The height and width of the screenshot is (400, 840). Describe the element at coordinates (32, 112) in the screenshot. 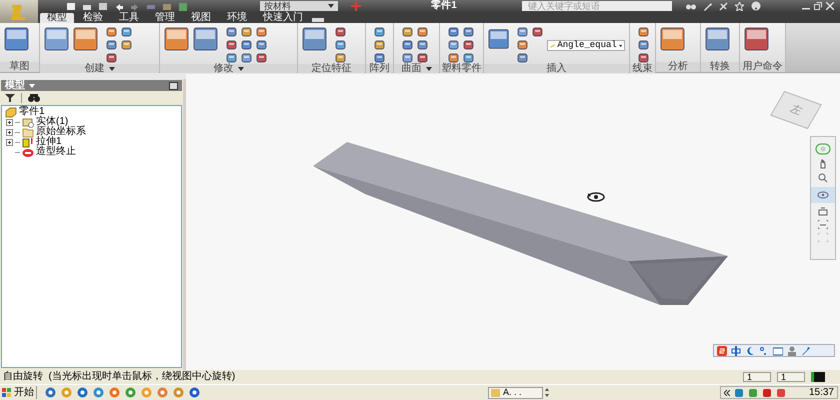

I see `tree-item: 零件1` at that location.